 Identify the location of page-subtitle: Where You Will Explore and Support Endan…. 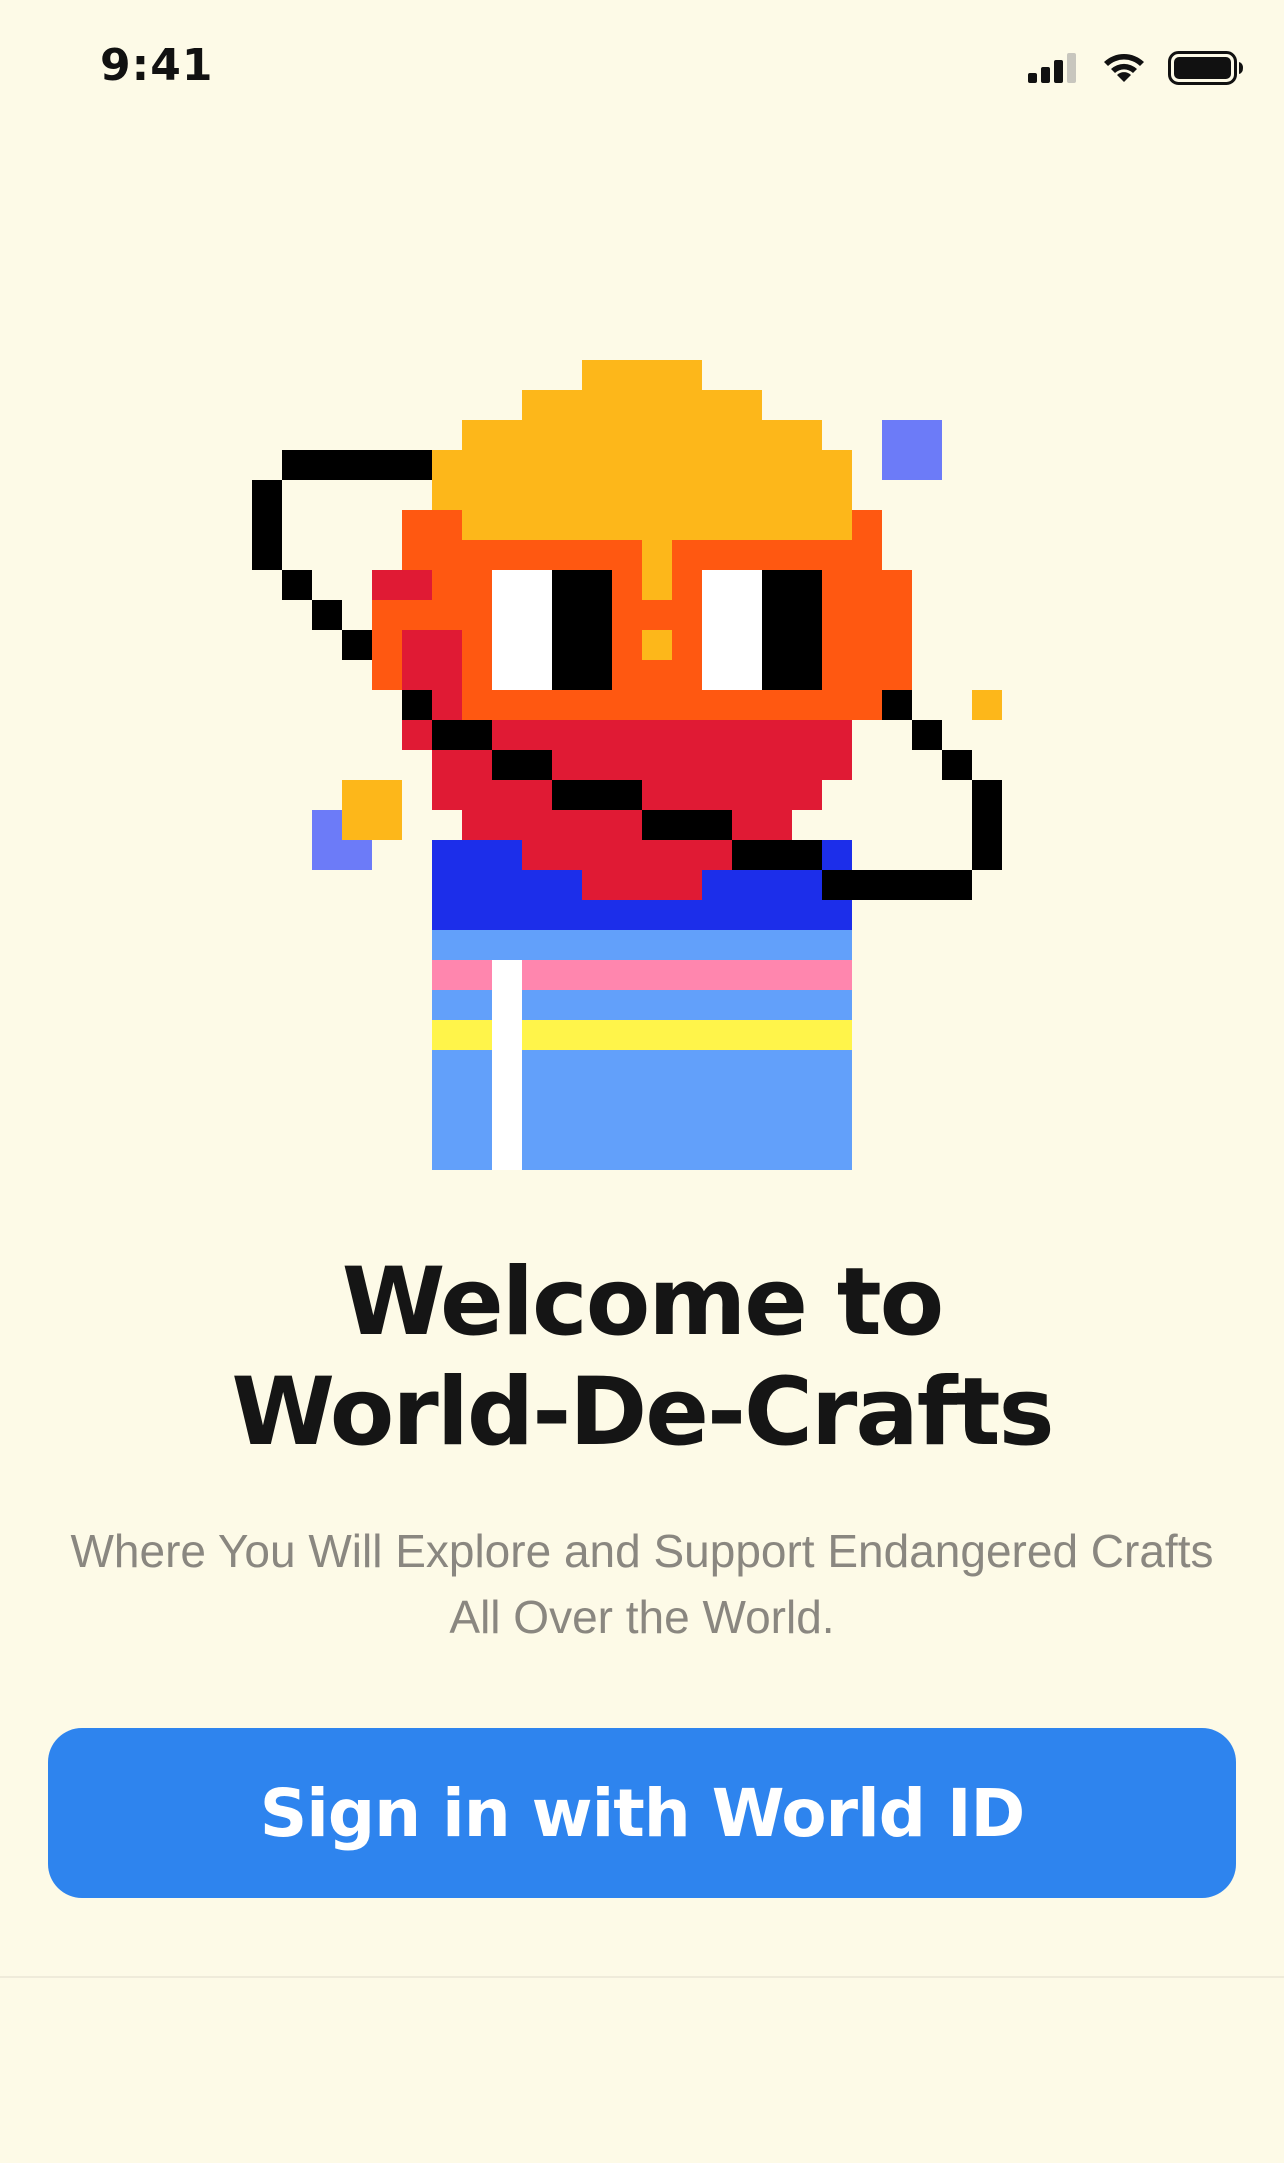
(642, 1584).